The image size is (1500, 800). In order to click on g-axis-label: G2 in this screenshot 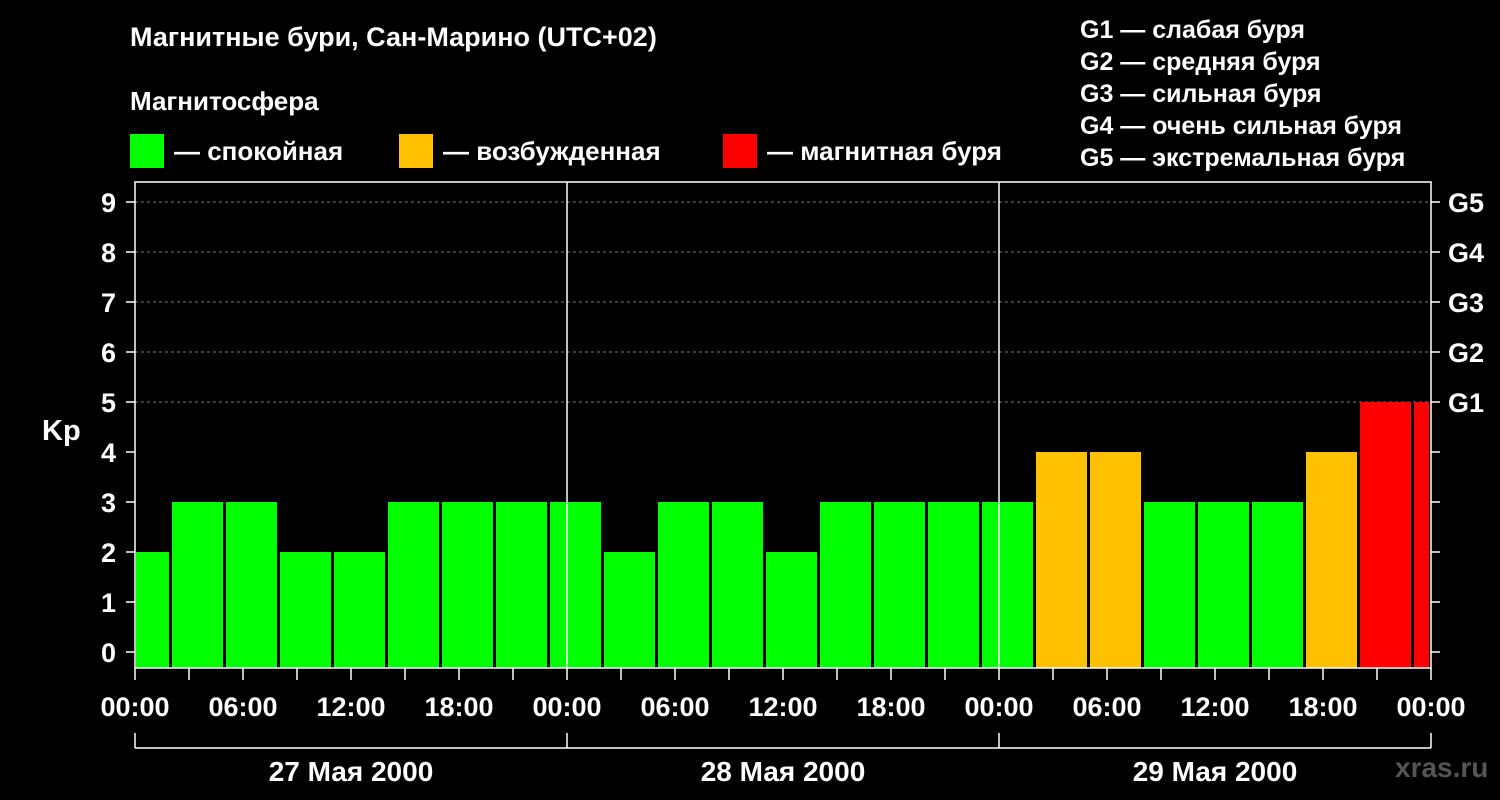, I will do `click(1466, 353)`.